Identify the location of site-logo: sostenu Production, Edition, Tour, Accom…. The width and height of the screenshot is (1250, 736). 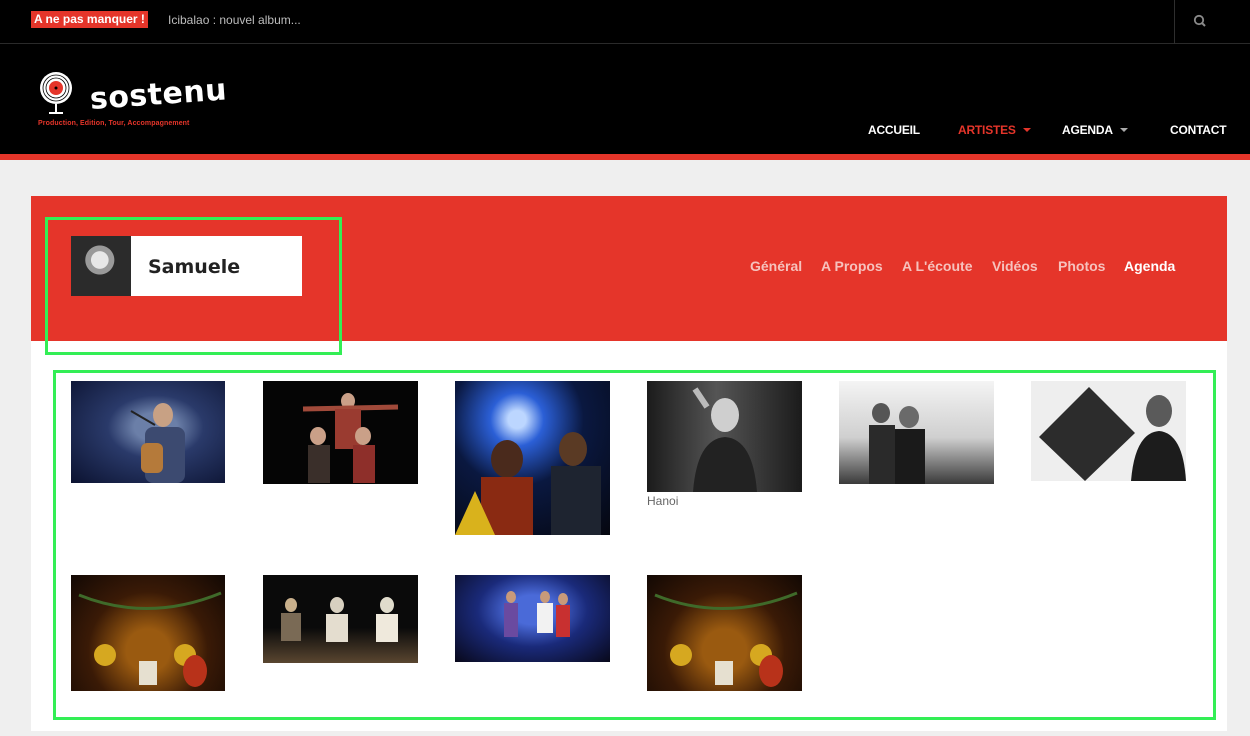
(132, 101).